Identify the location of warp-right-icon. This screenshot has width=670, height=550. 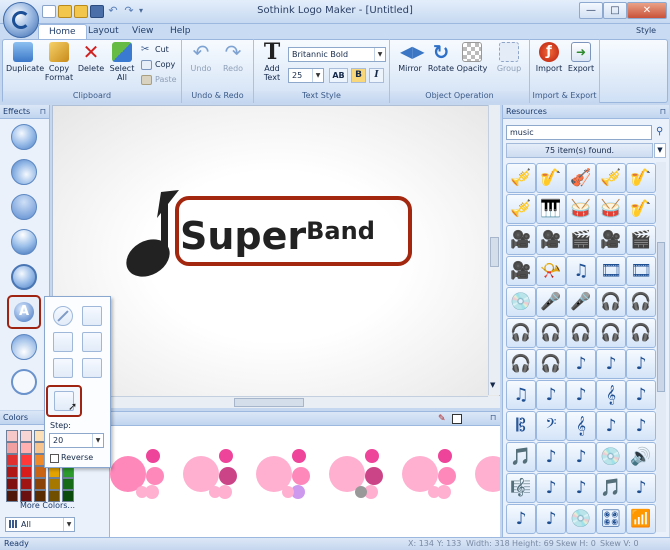
(92, 342).